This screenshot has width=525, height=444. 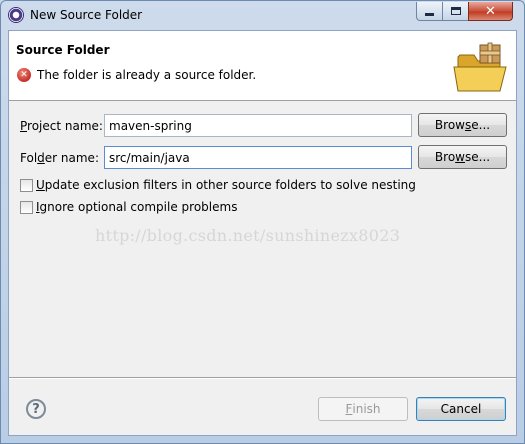 What do you see at coordinates (258, 125) in the screenshot?
I see `project-name-input` at bounding box center [258, 125].